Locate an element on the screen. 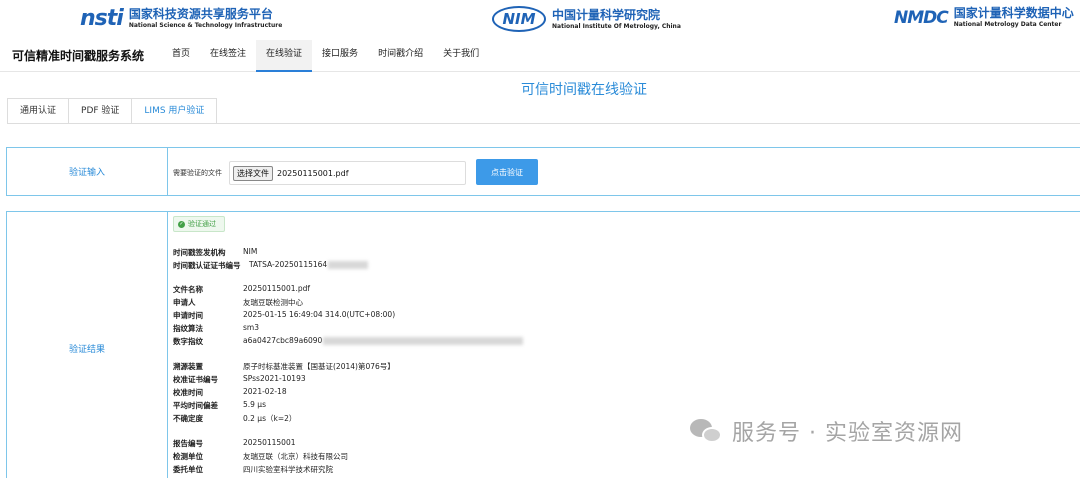  field-key: 校准证书编号 is located at coordinates (195, 379).